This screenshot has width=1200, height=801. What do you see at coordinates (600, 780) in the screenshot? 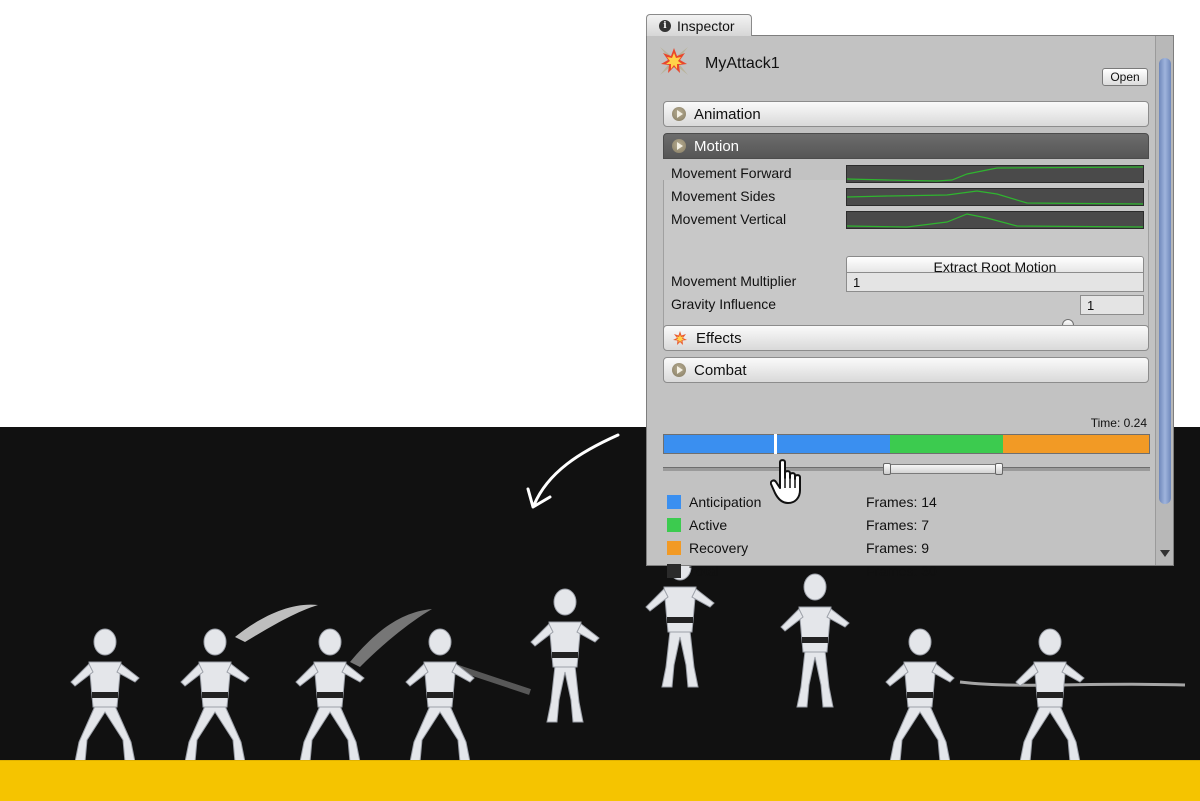
I see `floor` at bounding box center [600, 780].